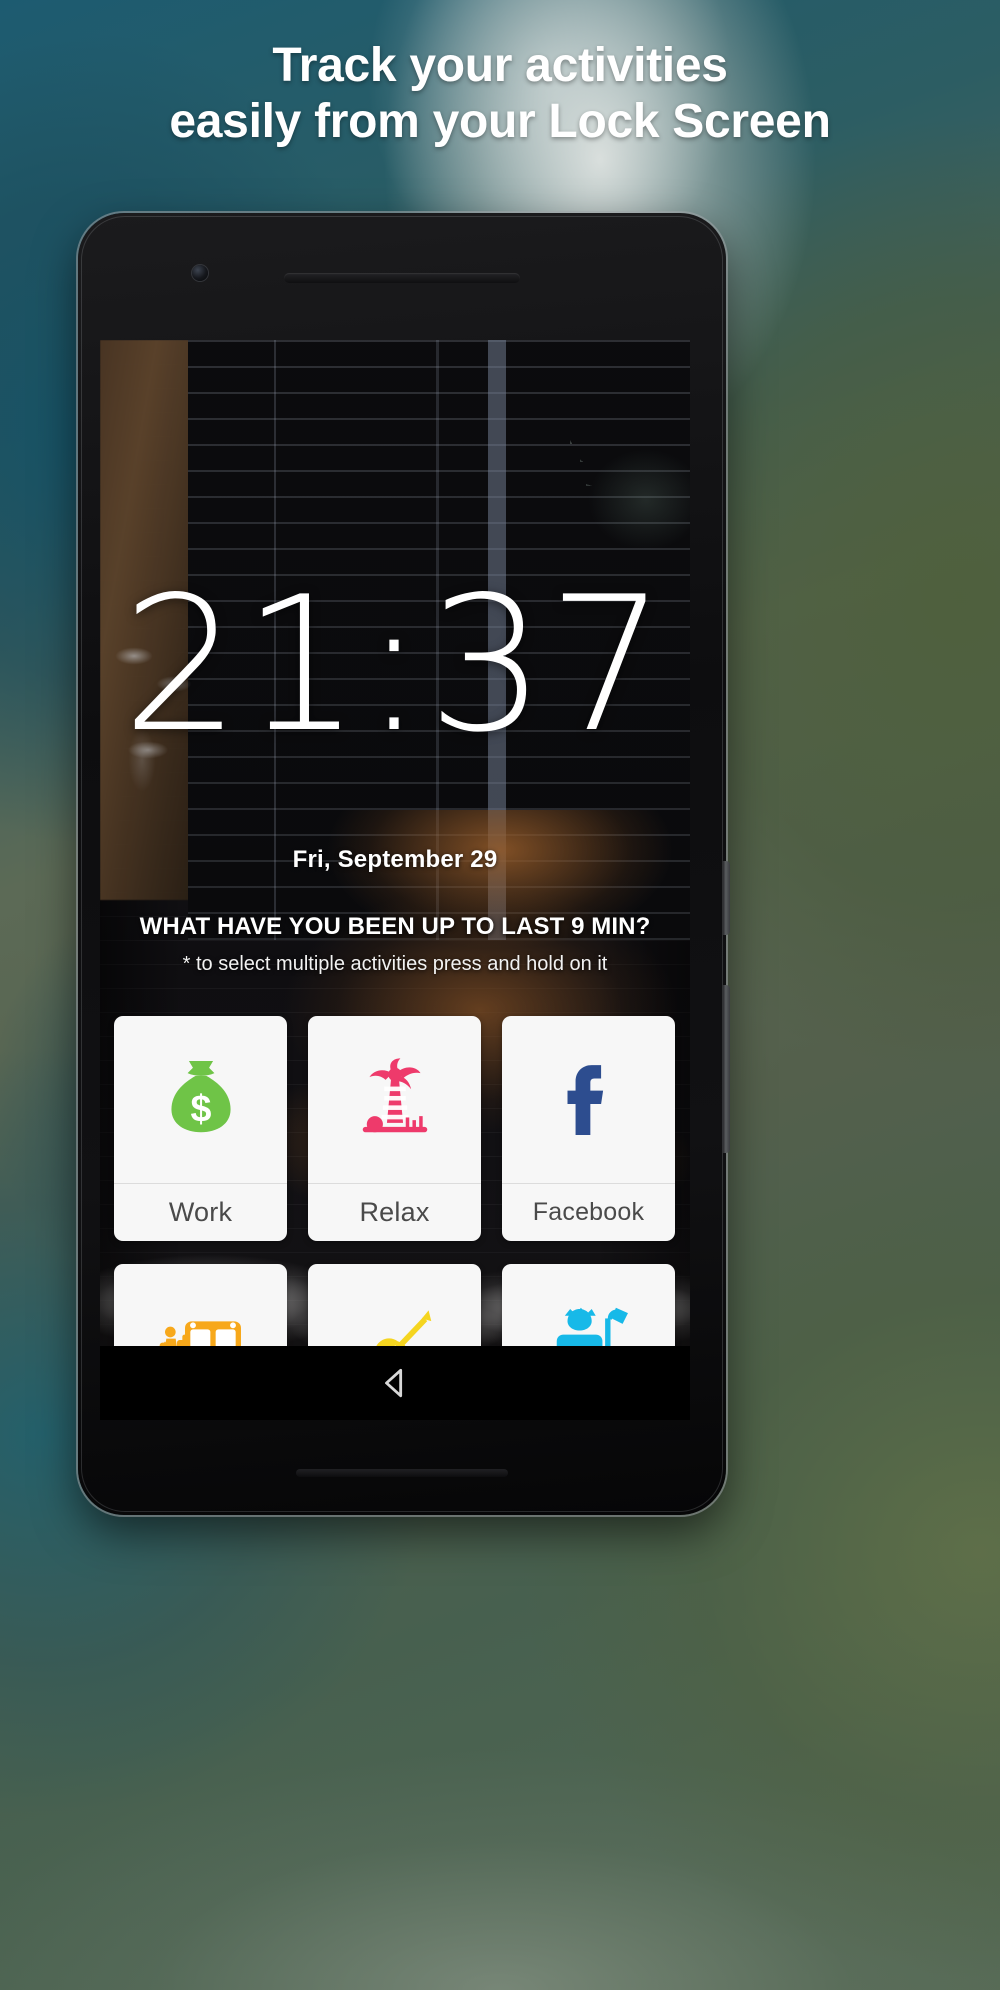  I want to click on headline-line-2: easily from your Lock Screen, so click(500, 121).